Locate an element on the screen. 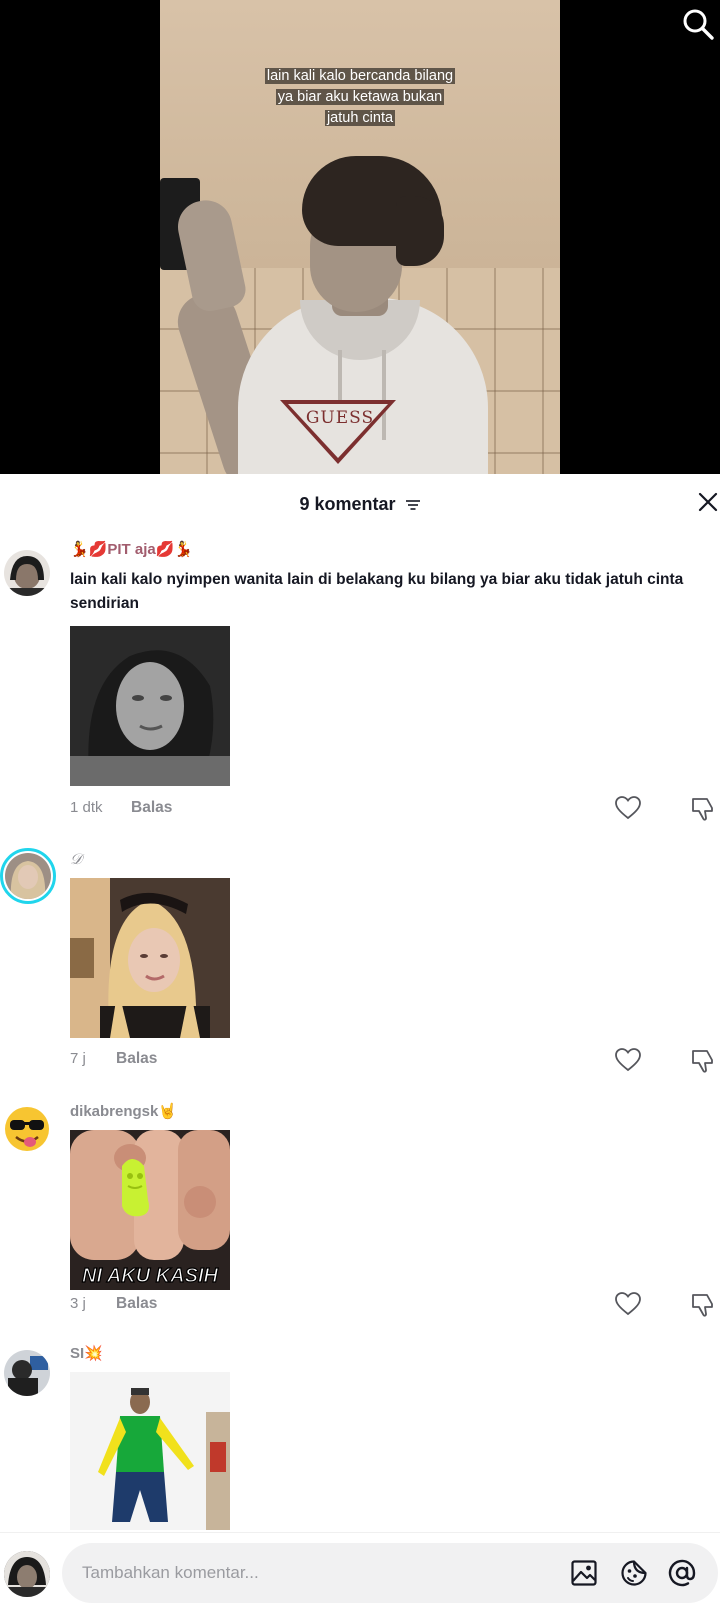 The height and width of the screenshot is (1612, 720). image-icon is located at coordinates (584, 1573).